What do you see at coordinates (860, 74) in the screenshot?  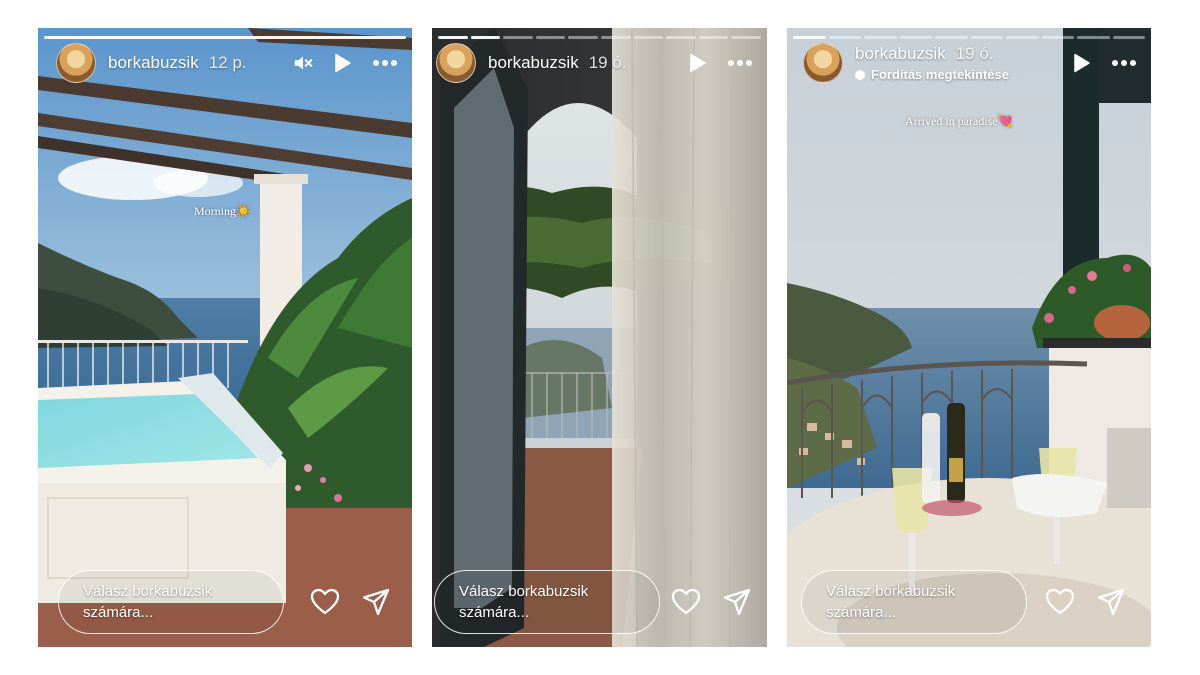 I see `translate-dot-icon` at bounding box center [860, 74].